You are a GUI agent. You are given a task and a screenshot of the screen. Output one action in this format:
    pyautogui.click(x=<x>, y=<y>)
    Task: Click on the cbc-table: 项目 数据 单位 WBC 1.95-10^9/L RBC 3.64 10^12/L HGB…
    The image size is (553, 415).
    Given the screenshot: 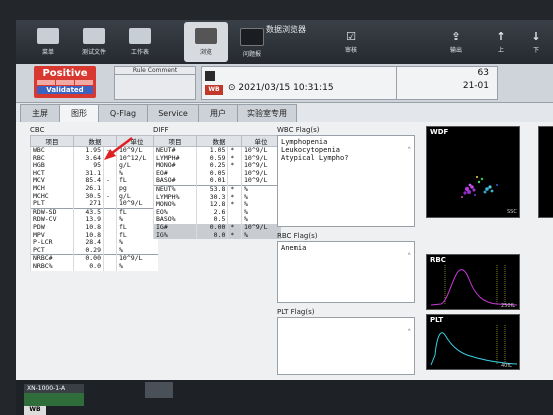 What is the action you would take?
    pyautogui.click(x=94, y=203)
    